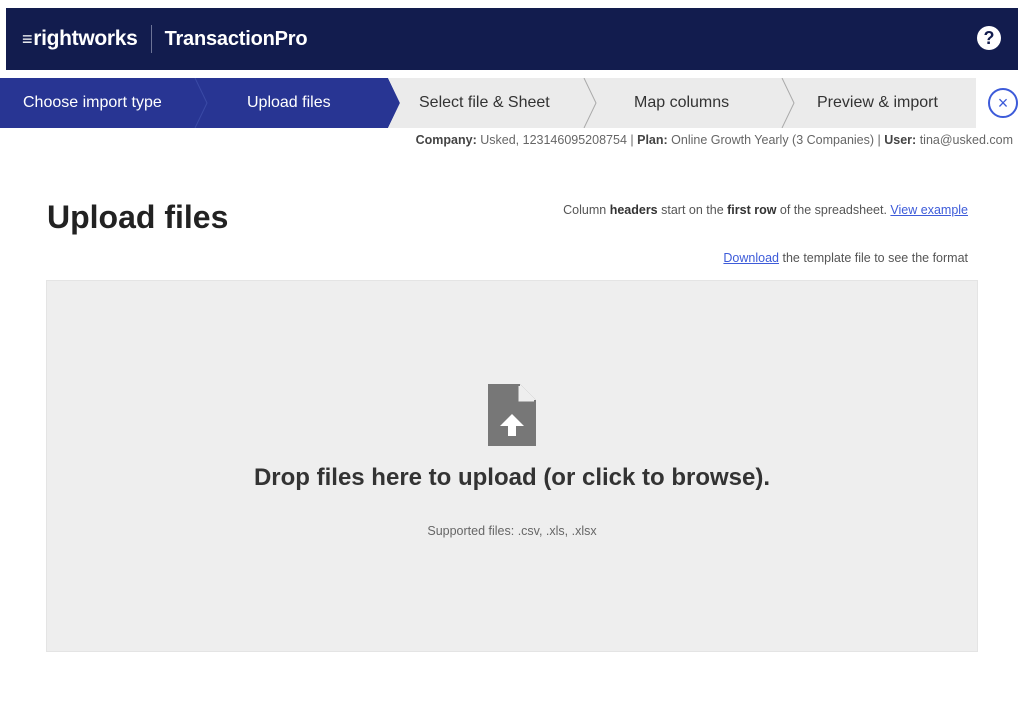 Image resolution: width=1024 pixels, height=716 pixels. What do you see at coordinates (512, 39) in the screenshot?
I see `app-header: ≡rightworks TransactionPro ?` at bounding box center [512, 39].